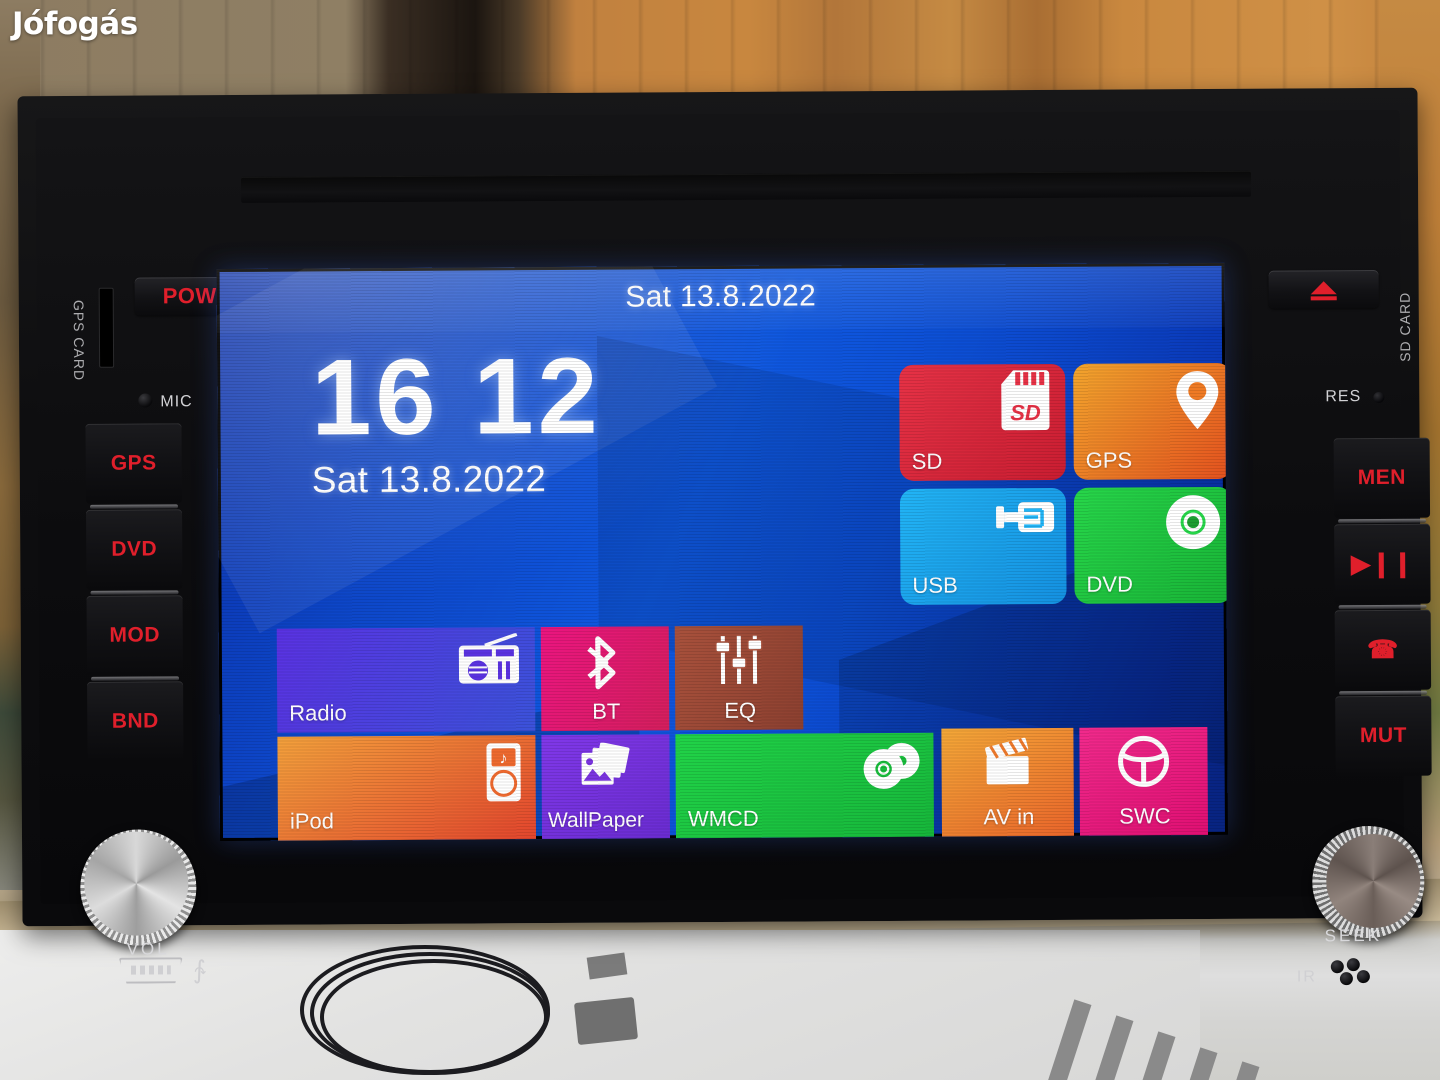 This screenshot has width=1440, height=1080. I want to click on mod-button: MOD, so click(135, 635).